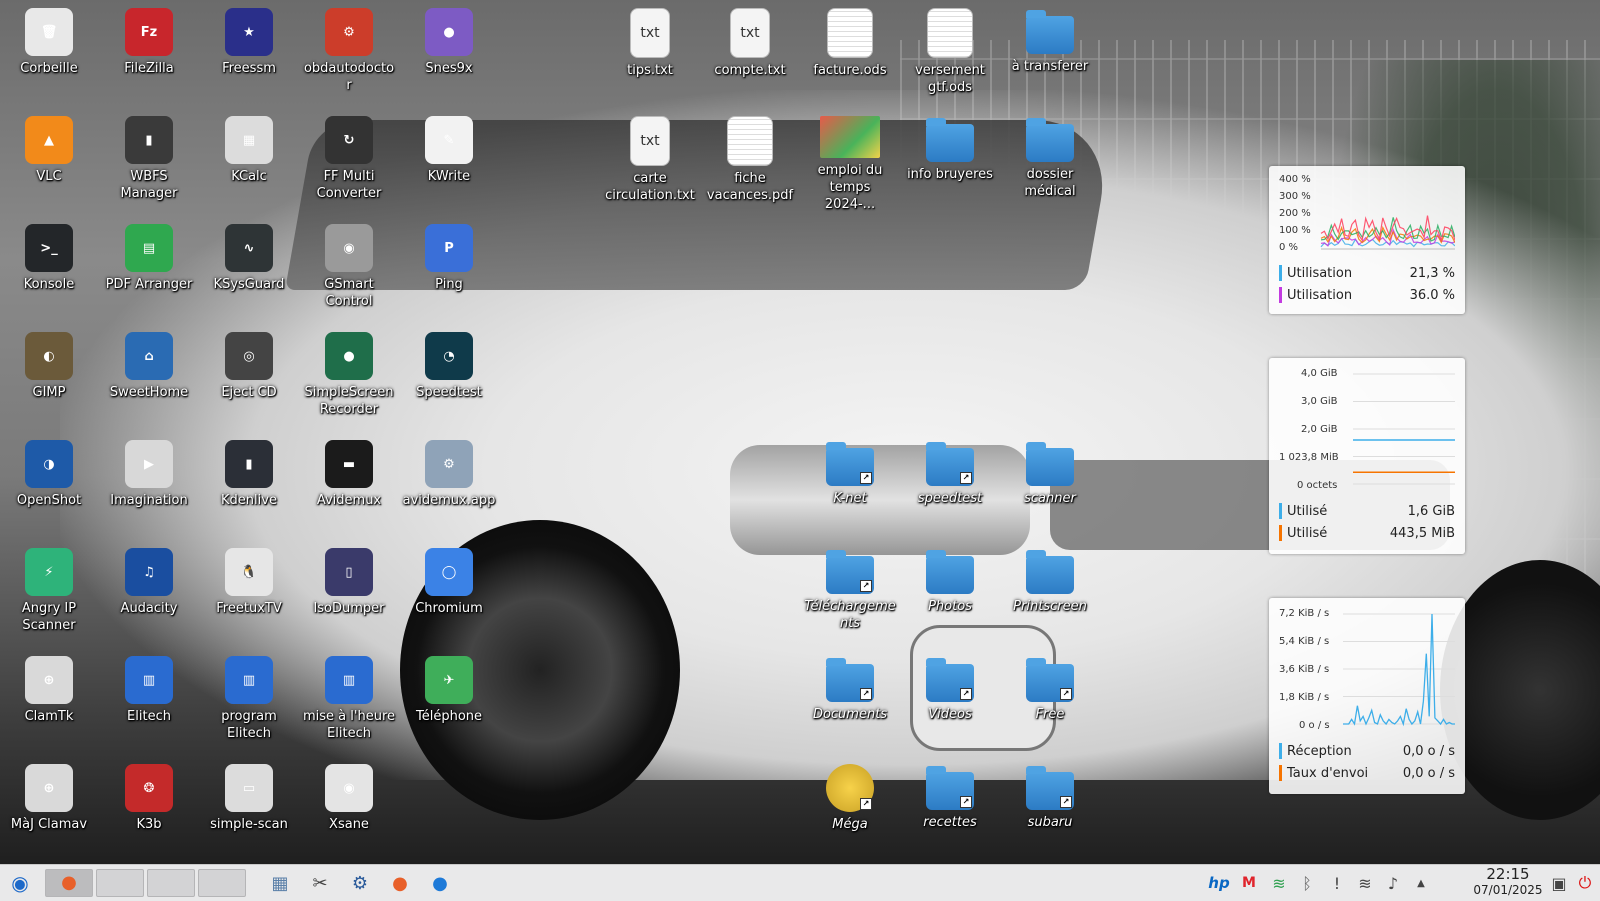  I want to click on desktop-icon-xsane: ◉ Xsane, so click(349, 794).